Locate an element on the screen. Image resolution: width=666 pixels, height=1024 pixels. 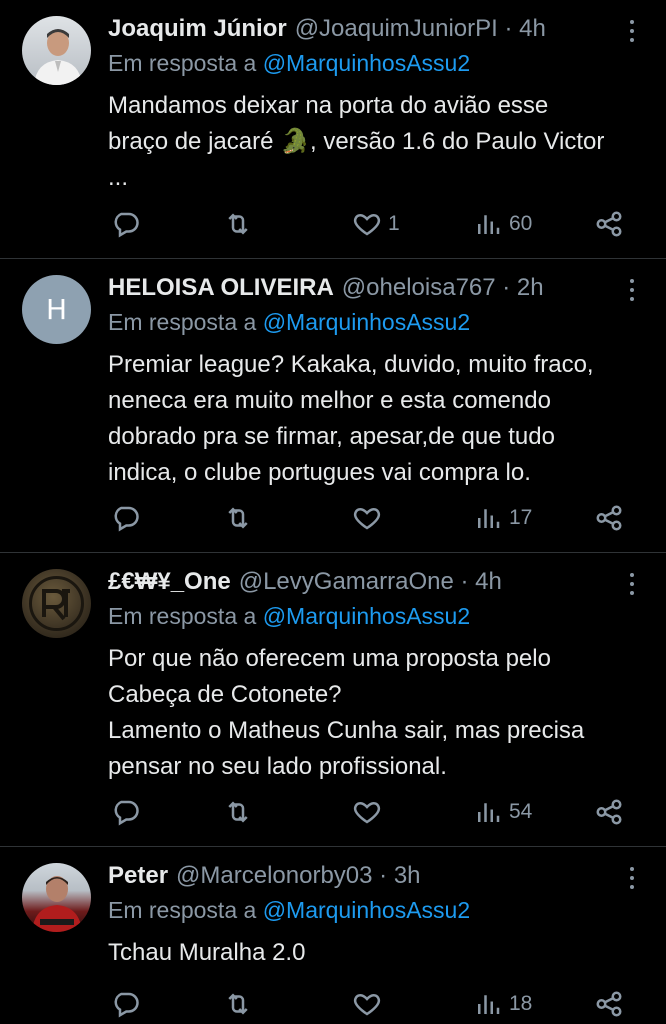
views-count: 60 is located at coordinates (521, 223).